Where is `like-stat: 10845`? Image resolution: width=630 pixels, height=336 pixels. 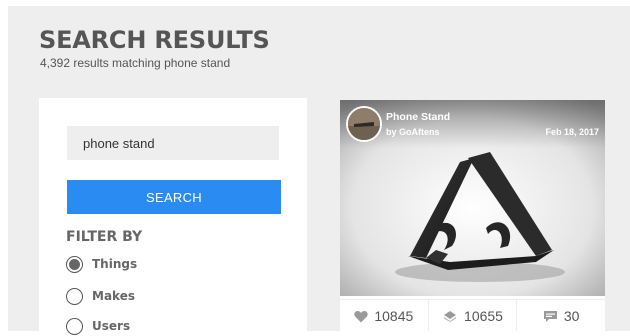
like-stat: 10845 is located at coordinates (384, 315).